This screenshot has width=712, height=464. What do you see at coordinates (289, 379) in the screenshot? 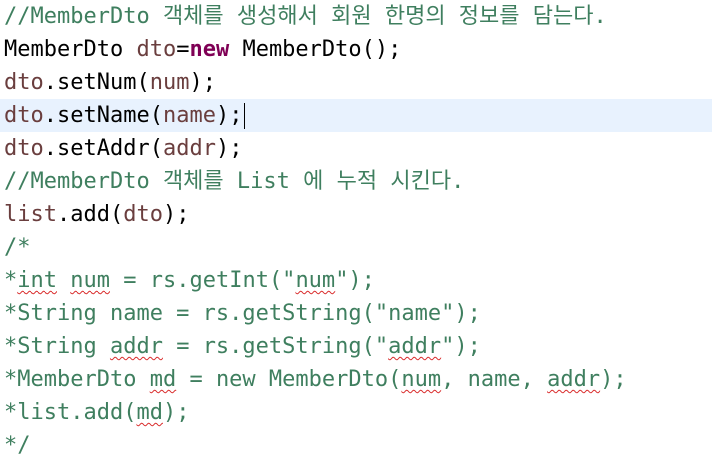
I see `comment: = new MemberDto(` at bounding box center [289, 379].